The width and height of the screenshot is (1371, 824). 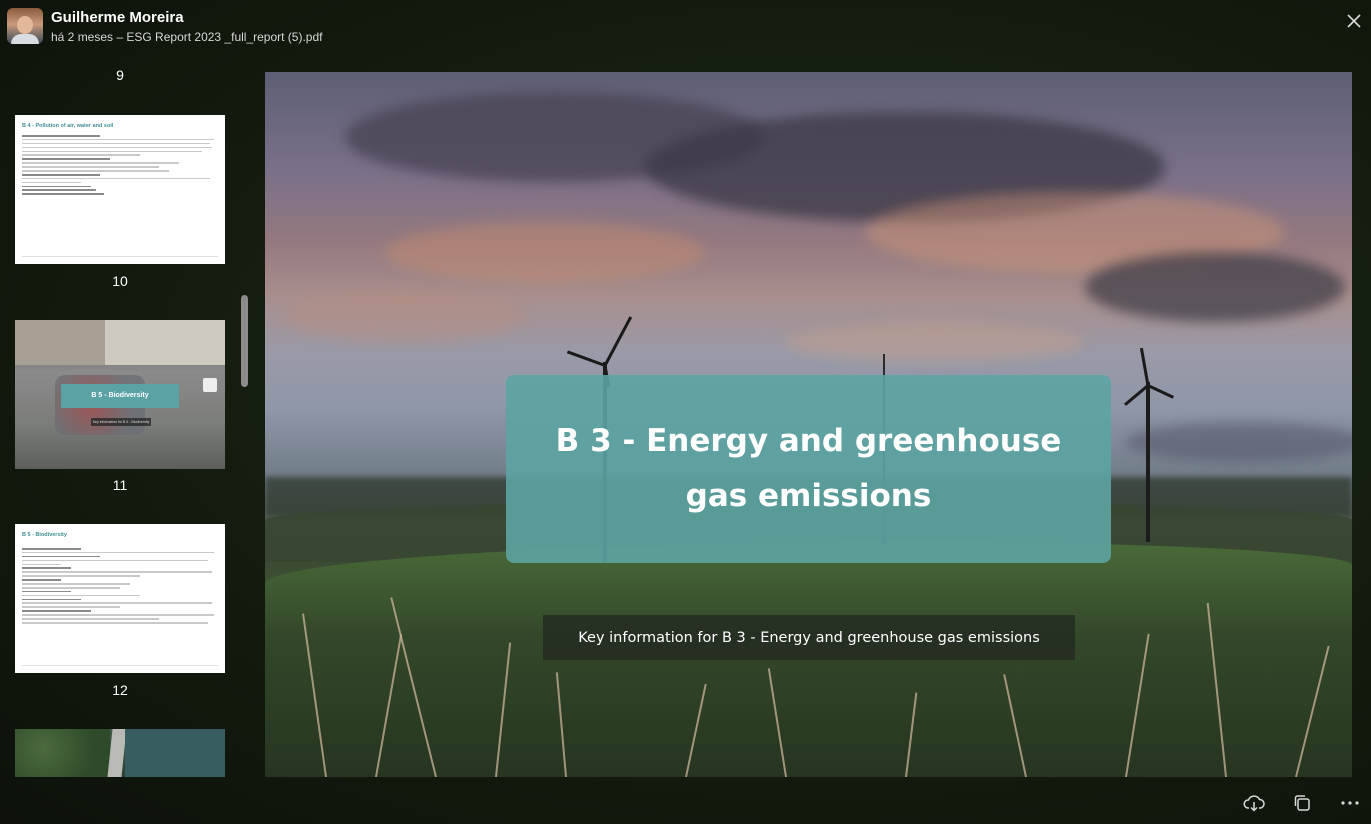 What do you see at coordinates (68, 126) in the screenshot?
I see `thumbnail-title: B 4 - Pollution of air, water and soil` at bounding box center [68, 126].